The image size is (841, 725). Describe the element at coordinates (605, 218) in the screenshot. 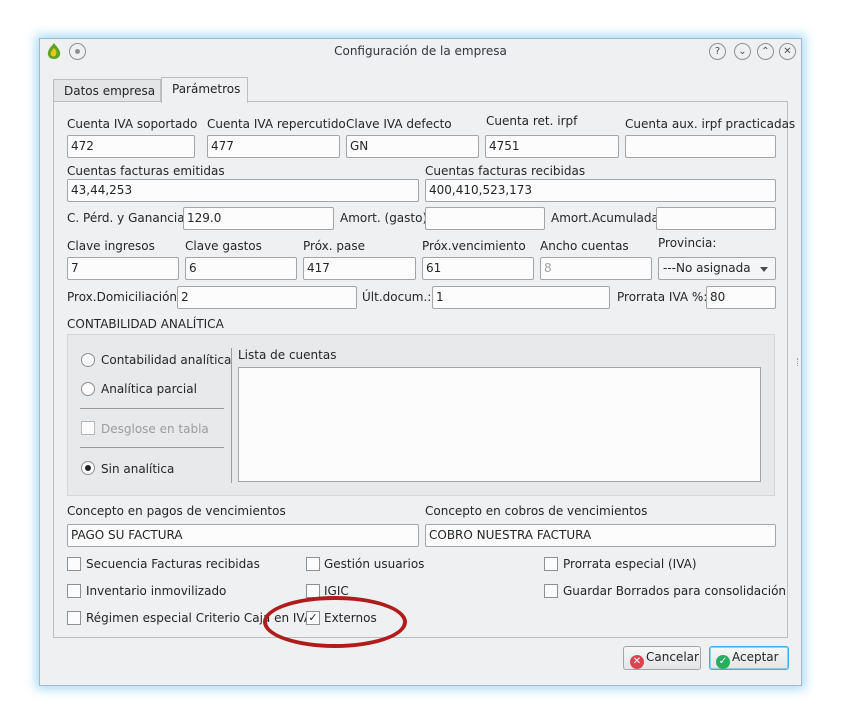

I see `amort-acumulada-label: Amort.Acumulada` at that location.